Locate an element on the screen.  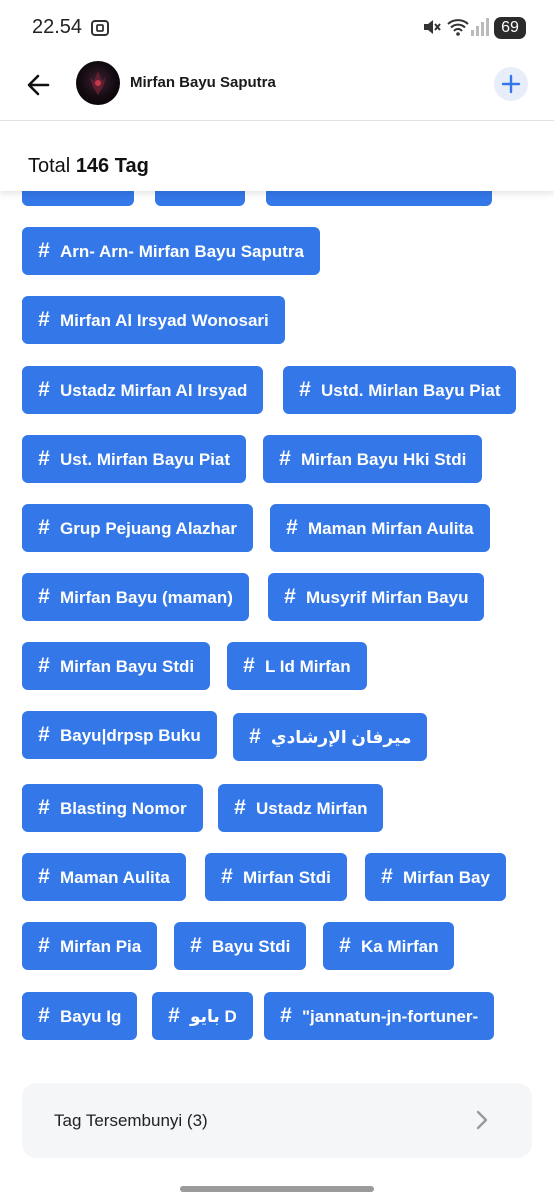
app-header: Mirfan Bayu Saputra is located at coordinates (277, 88).